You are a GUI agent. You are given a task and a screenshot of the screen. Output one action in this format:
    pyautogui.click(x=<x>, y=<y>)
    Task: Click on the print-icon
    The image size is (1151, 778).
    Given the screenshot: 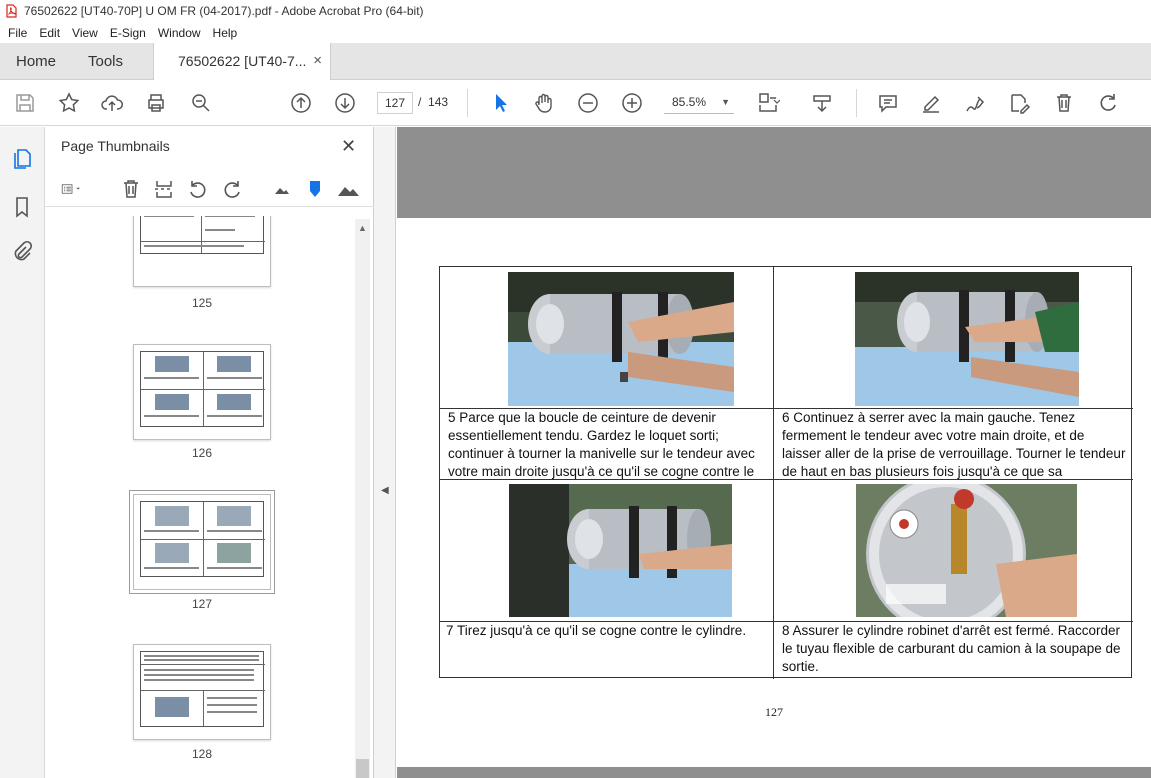 What is the action you would take?
    pyautogui.click(x=156, y=103)
    